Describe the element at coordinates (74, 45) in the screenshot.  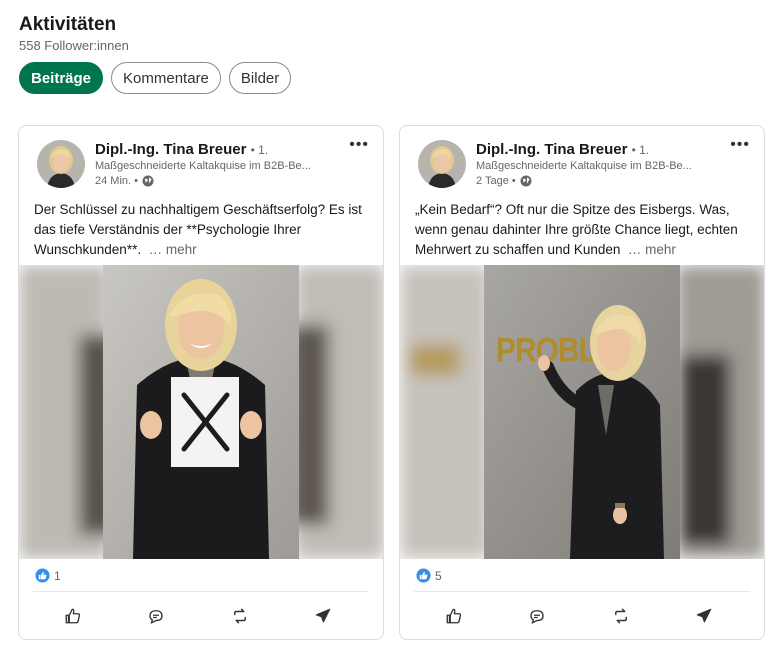
I see `follower-count: 558 Follower:innen` at that location.